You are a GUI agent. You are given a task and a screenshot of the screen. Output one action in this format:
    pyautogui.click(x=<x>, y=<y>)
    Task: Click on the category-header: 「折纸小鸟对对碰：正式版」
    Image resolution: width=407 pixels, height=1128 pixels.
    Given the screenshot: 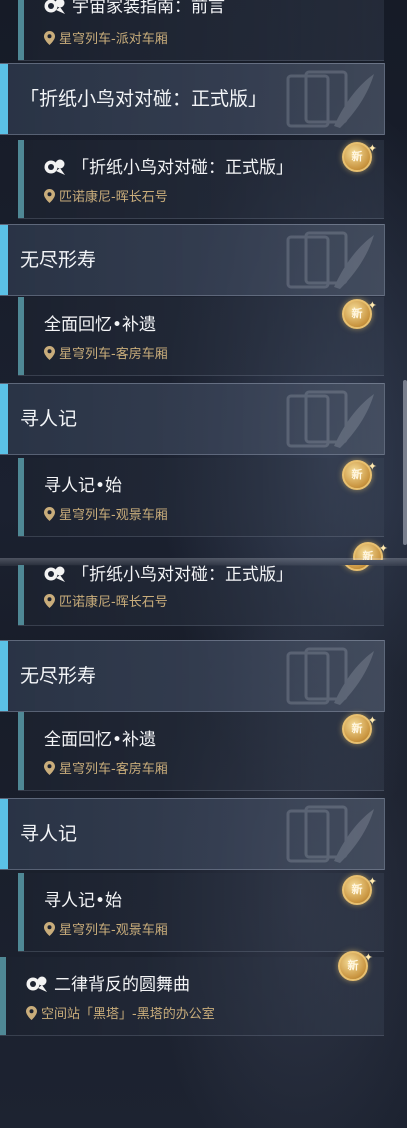 What is the action you would take?
    pyautogui.click(x=192, y=99)
    